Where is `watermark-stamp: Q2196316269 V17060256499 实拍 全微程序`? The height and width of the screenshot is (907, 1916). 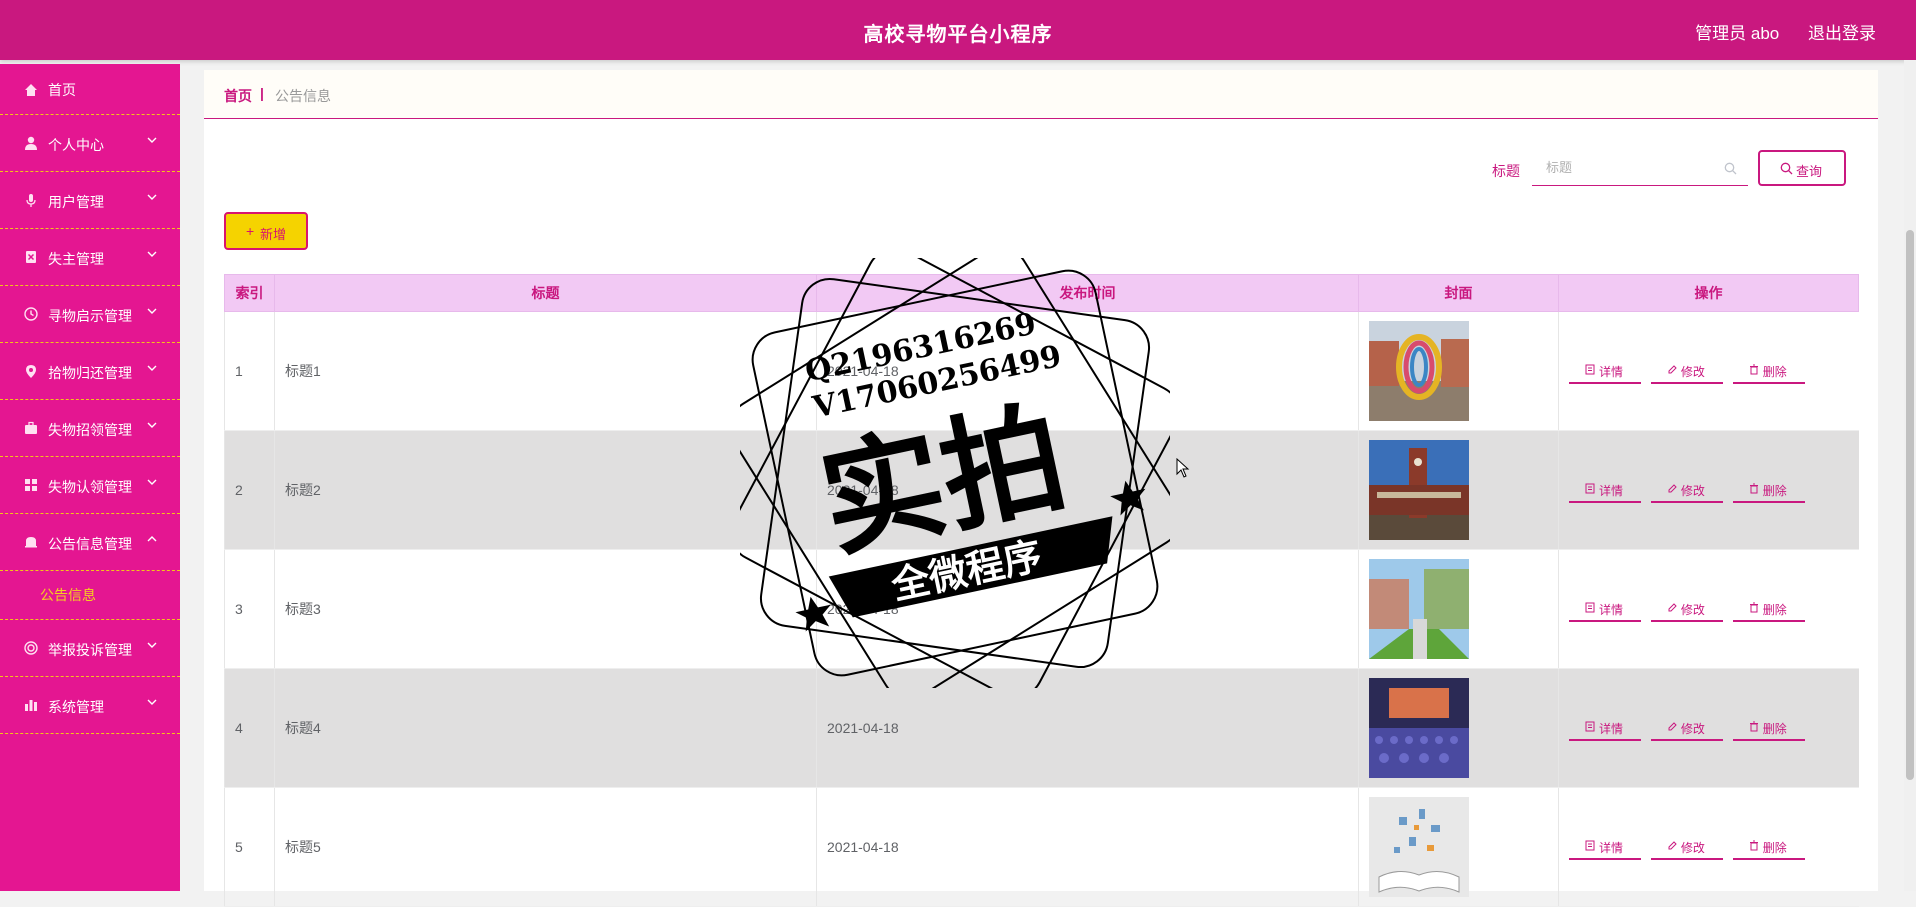
watermark-stamp: Q2196316269 V17060256499 实拍 全微程序 is located at coordinates (955, 473).